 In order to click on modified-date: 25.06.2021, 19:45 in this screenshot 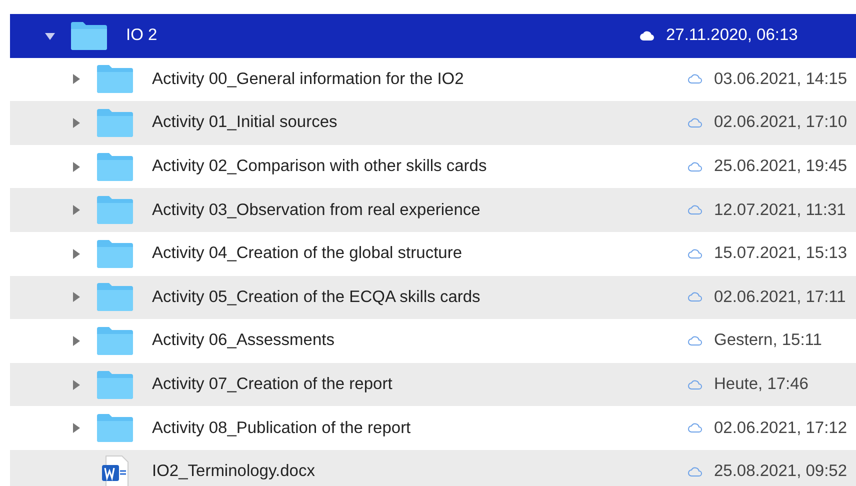, I will do `click(781, 166)`.